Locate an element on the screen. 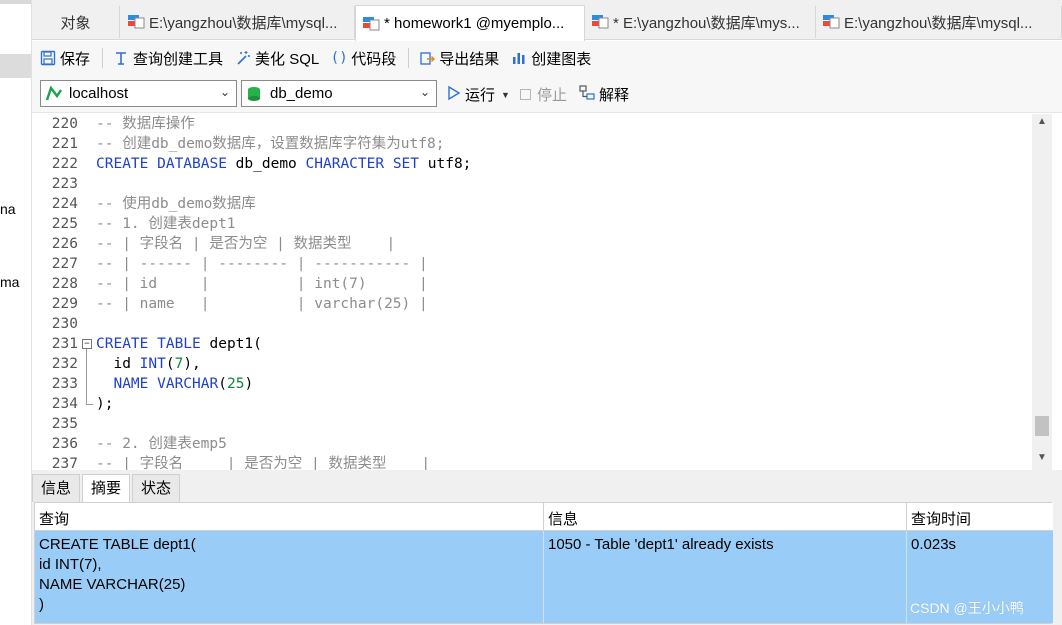 The width and height of the screenshot is (1062, 625). play-icon is located at coordinates (454, 95).